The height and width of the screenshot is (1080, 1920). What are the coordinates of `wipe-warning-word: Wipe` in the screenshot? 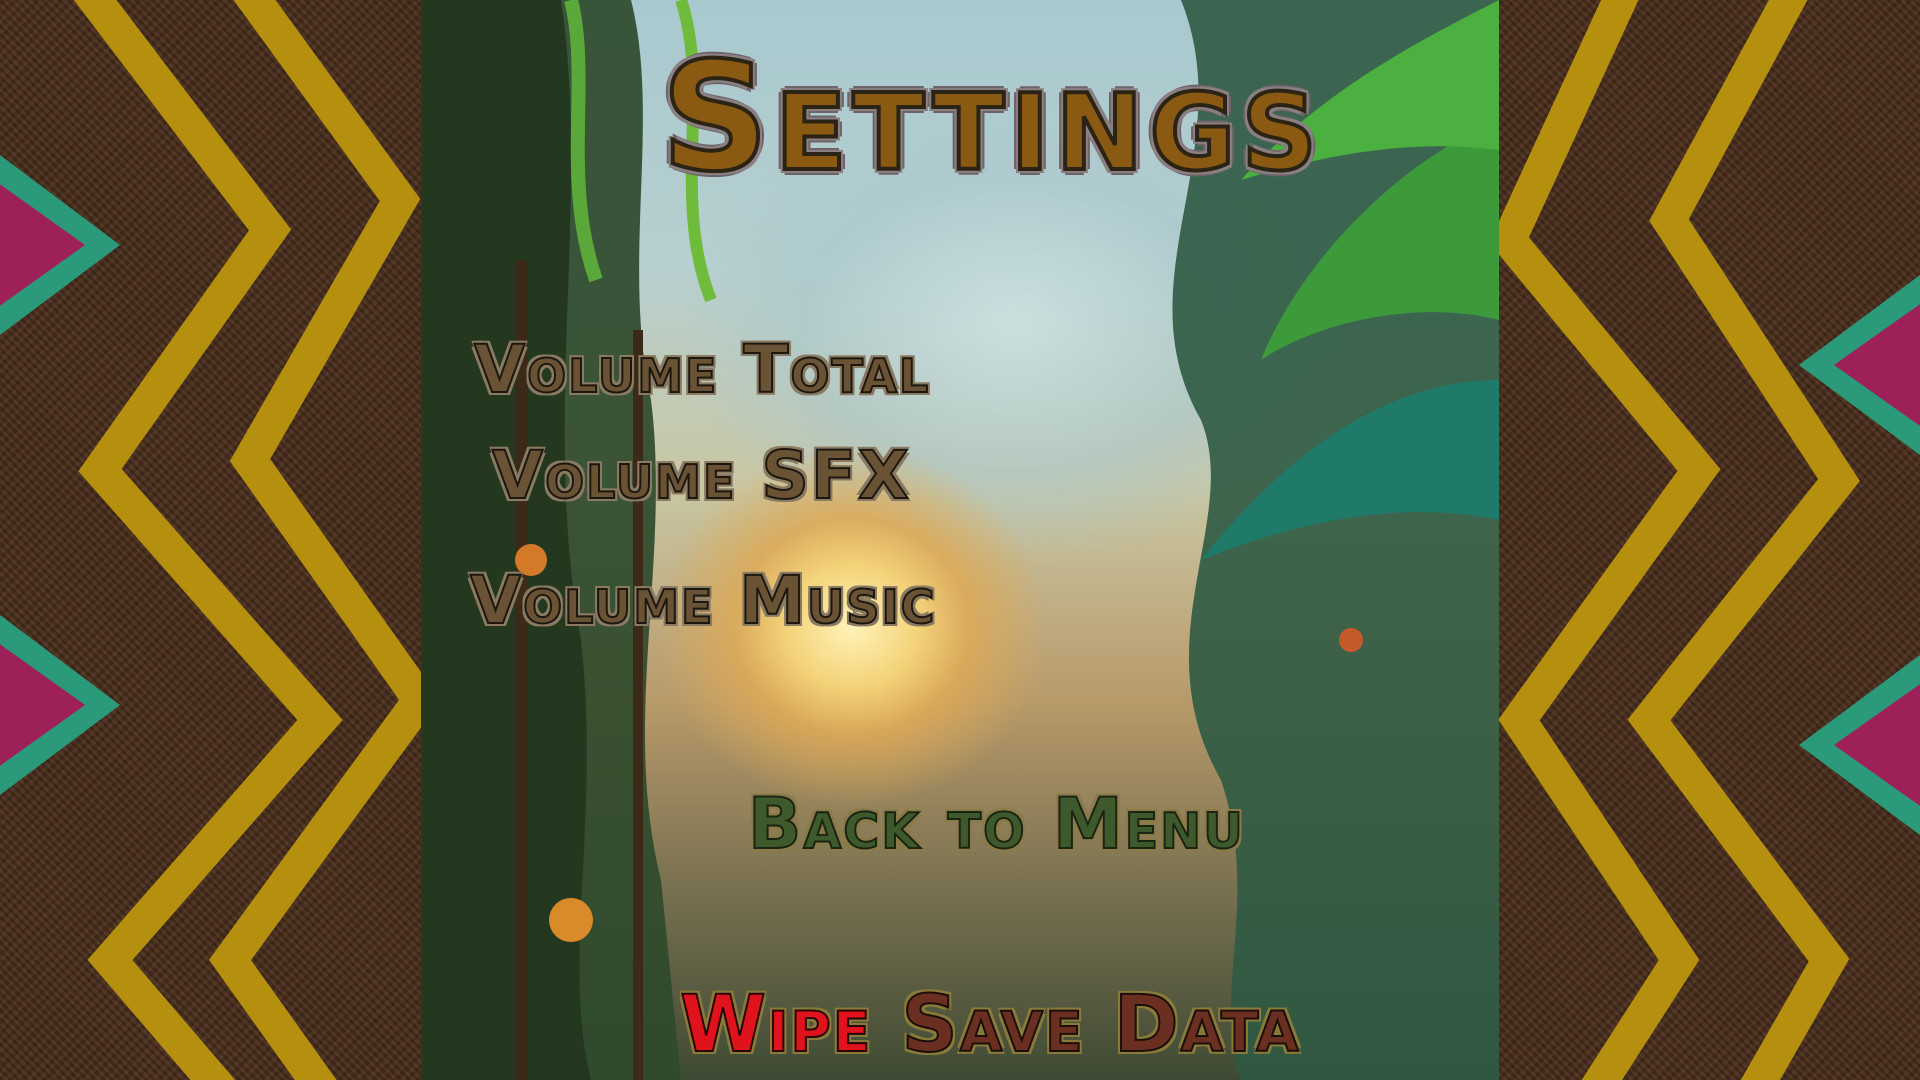 It's located at (776, 1025).